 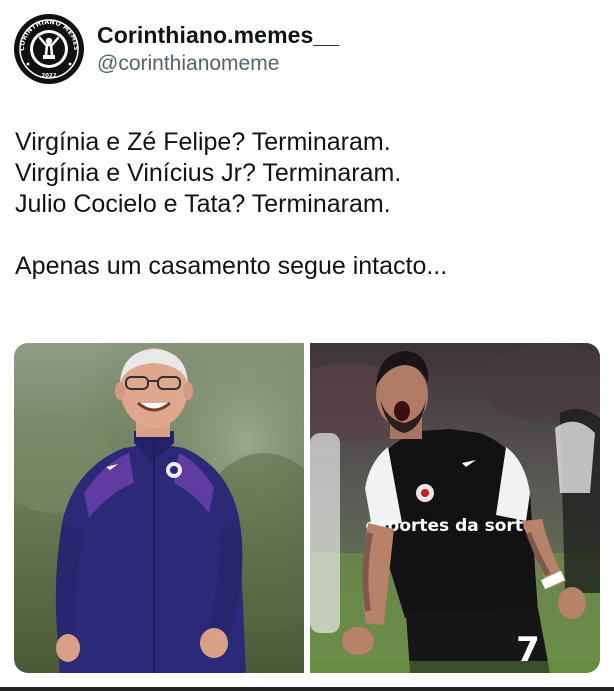 I want to click on tweet-line: Virgínia e Vinícius Jr? Terminaram., so click(x=208, y=173).